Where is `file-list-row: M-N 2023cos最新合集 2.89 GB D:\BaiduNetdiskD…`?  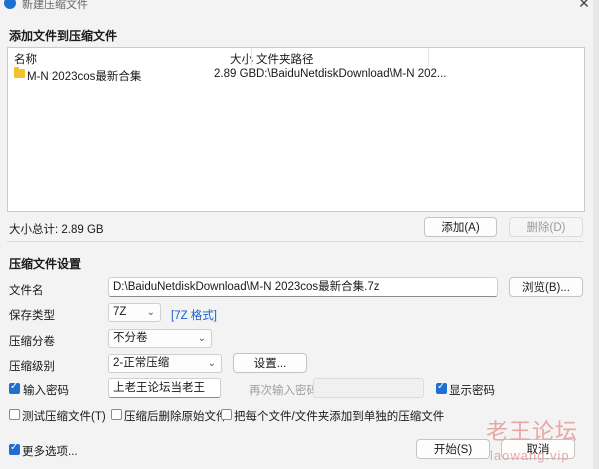
file-list-row: M-N 2023cos最新合集 2.89 GB D:\BaiduNetdiskD… is located at coordinates (296, 75).